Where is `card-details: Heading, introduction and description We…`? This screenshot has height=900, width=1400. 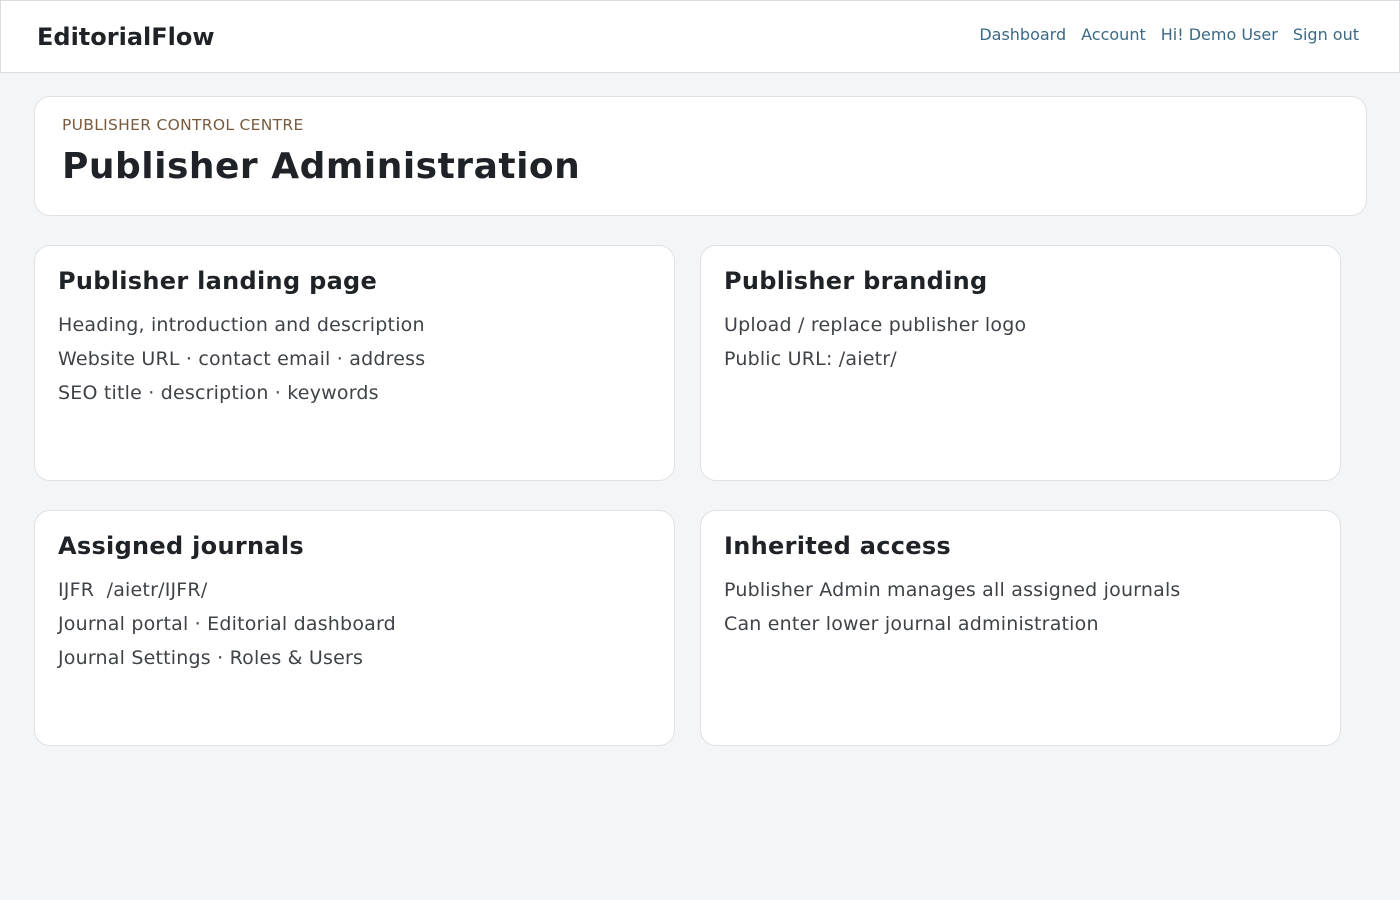 card-details: Heading, introduction and description We… is located at coordinates (241, 359).